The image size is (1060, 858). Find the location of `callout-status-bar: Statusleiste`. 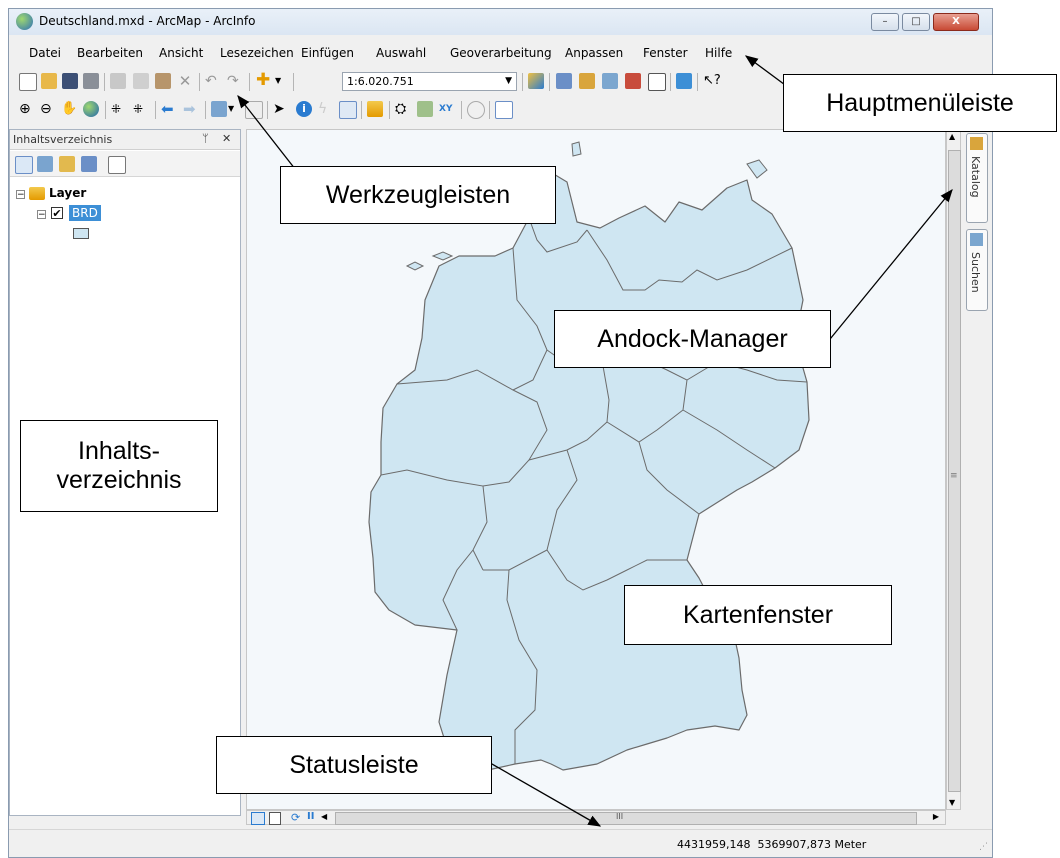

callout-status-bar: Statusleiste is located at coordinates (354, 765).